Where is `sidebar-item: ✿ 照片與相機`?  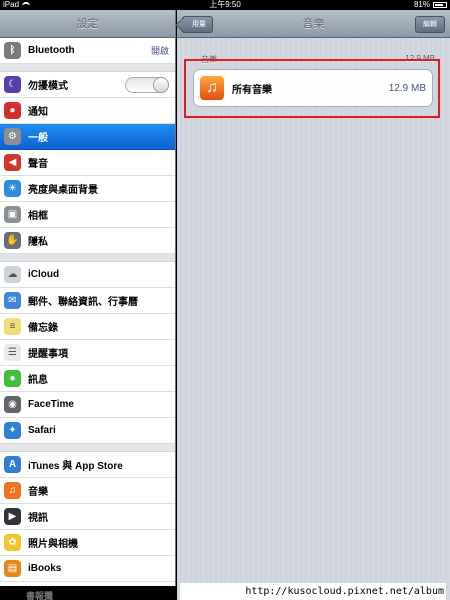
sidebar-item: ✿ 照片與相機 is located at coordinates (87, 543).